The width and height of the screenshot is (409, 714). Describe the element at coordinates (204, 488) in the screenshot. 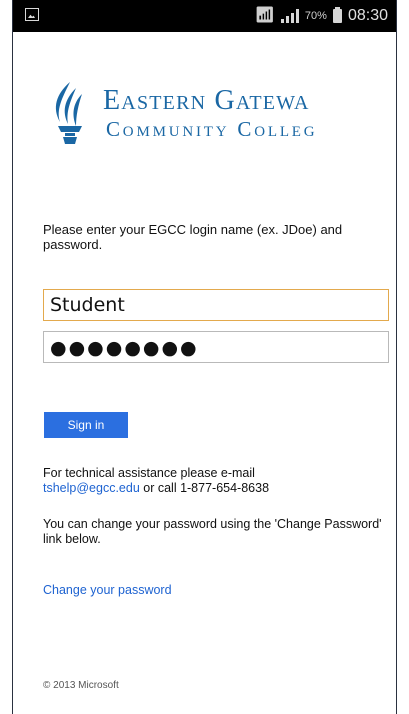

I see `help-phone-text: or call 1-877-654-8638` at that location.